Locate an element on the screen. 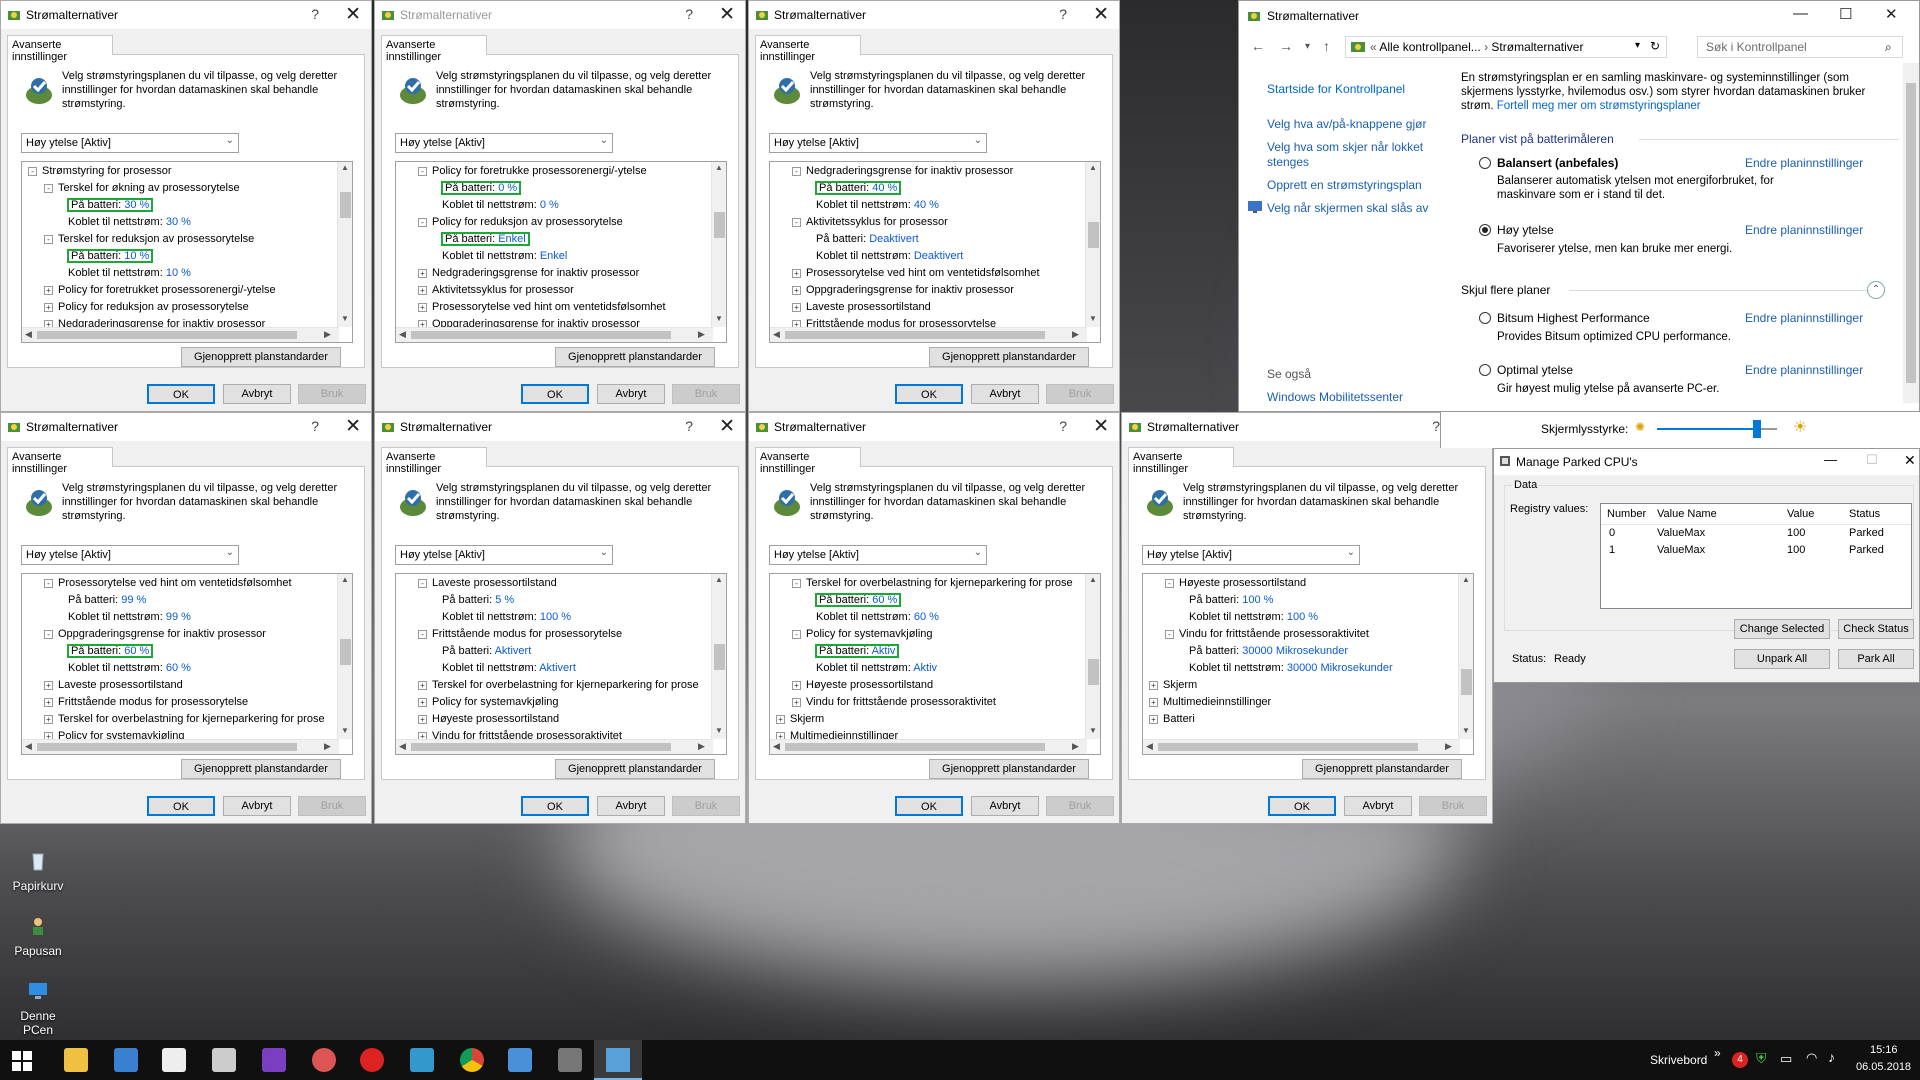 The width and height of the screenshot is (1920, 1080). toolbar-chevron-icon: » is located at coordinates (1717, 1053).